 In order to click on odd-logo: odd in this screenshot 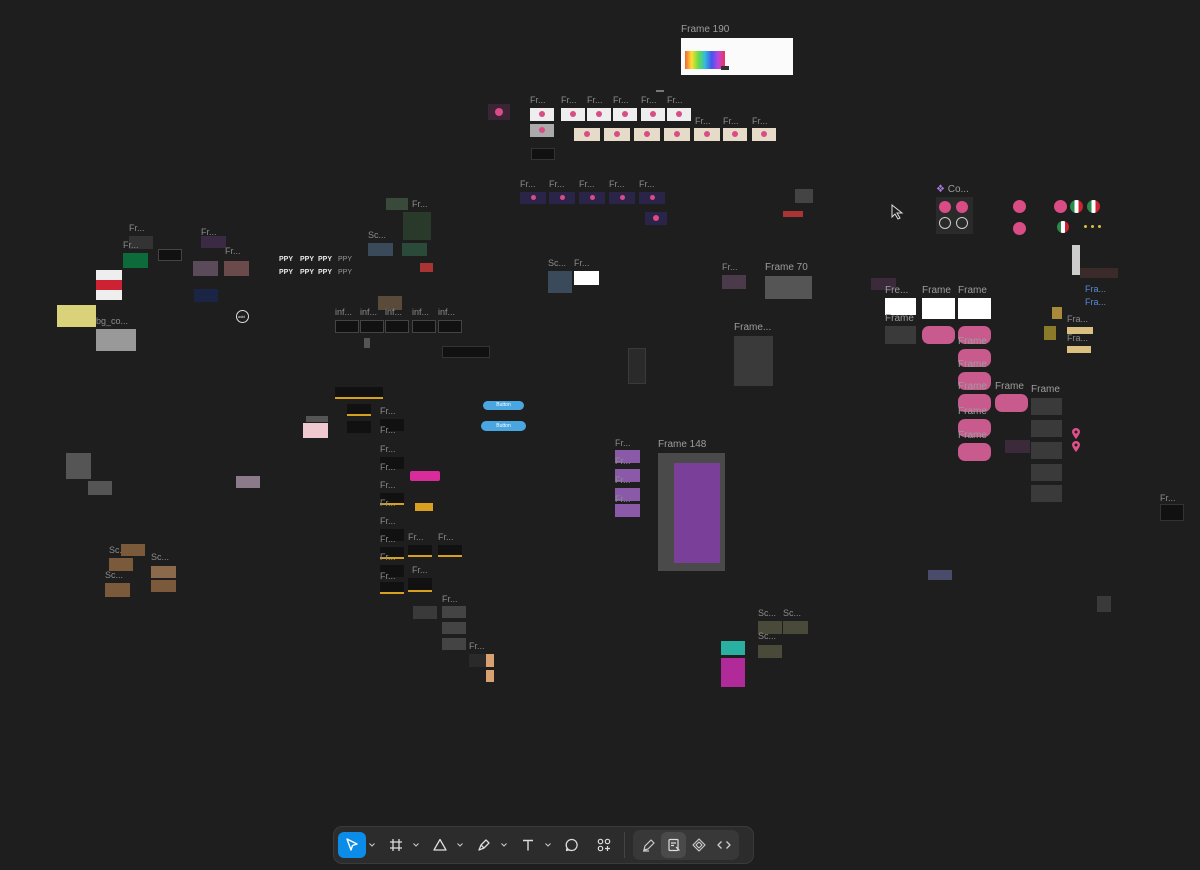, I will do `click(242, 316)`.